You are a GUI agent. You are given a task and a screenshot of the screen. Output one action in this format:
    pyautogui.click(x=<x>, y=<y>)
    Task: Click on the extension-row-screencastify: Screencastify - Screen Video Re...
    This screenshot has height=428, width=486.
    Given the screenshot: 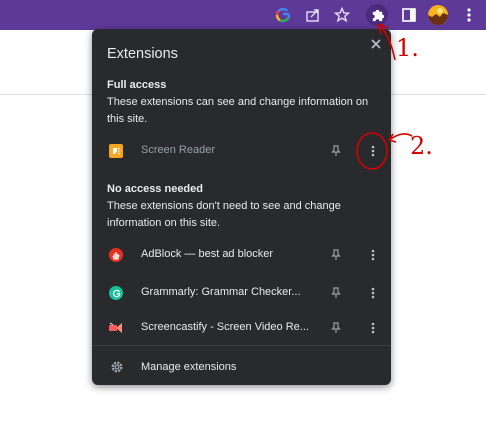 What is the action you would take?
    pyautogui.click(x=241, y=328)
    